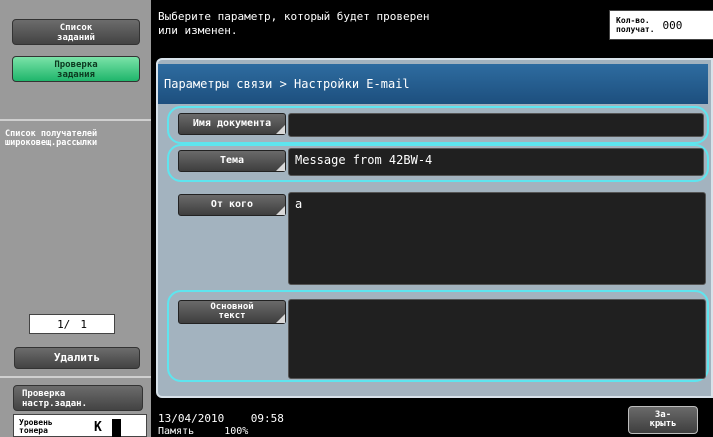 The width and height of the screenshot is (713, 437). Describe the element at coordinates (232, 205) in the screenshot. I see `from-button: От кого` at that location.